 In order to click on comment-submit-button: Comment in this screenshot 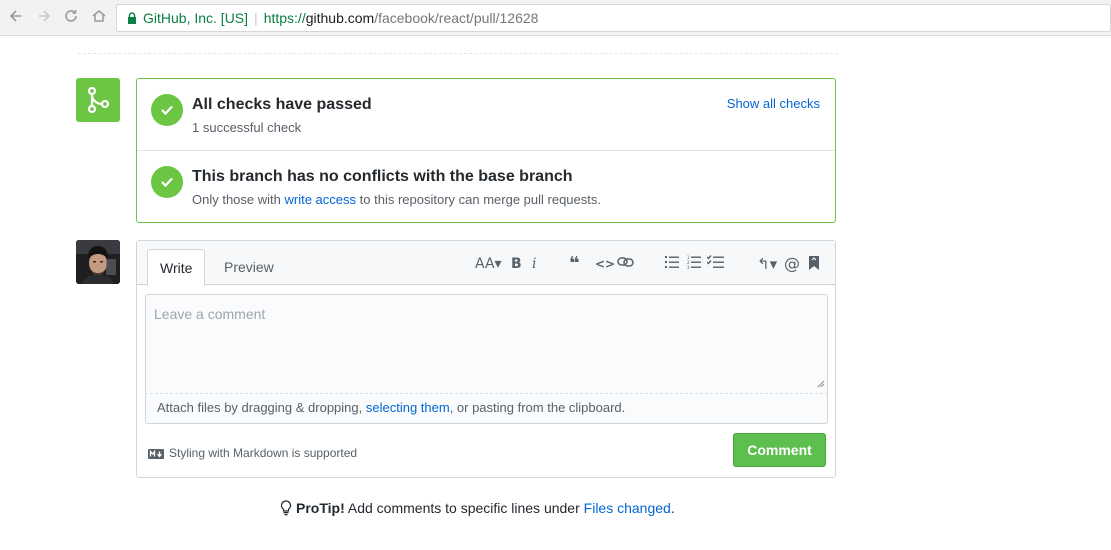, I will do `click(779, 450)`.